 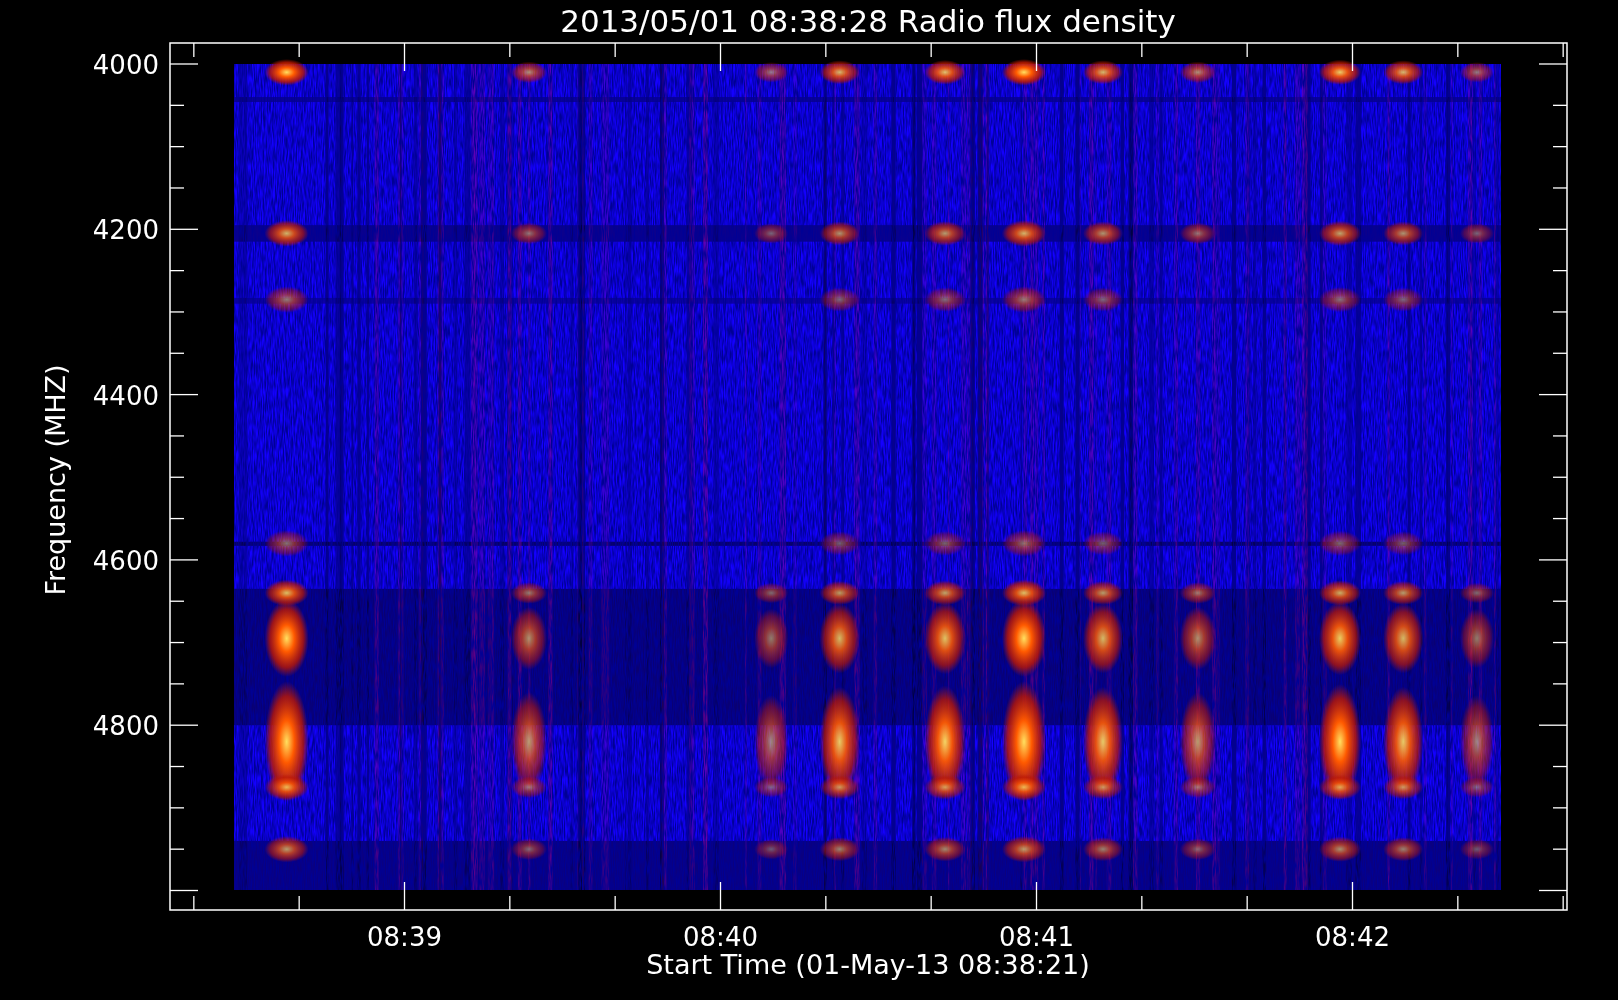 What do you see at coordinates (125, 560) in the screenshot?
I see `y-tick-label: 4600` at bounding box center [125, 560].